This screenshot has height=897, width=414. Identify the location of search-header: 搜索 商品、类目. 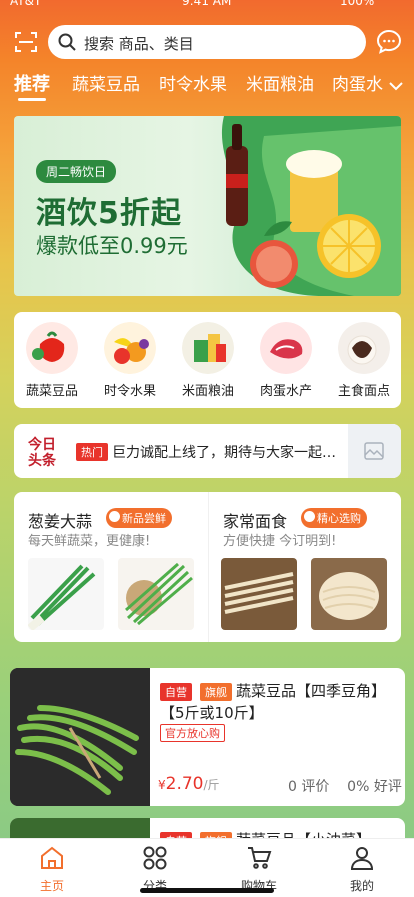
(207, 42).